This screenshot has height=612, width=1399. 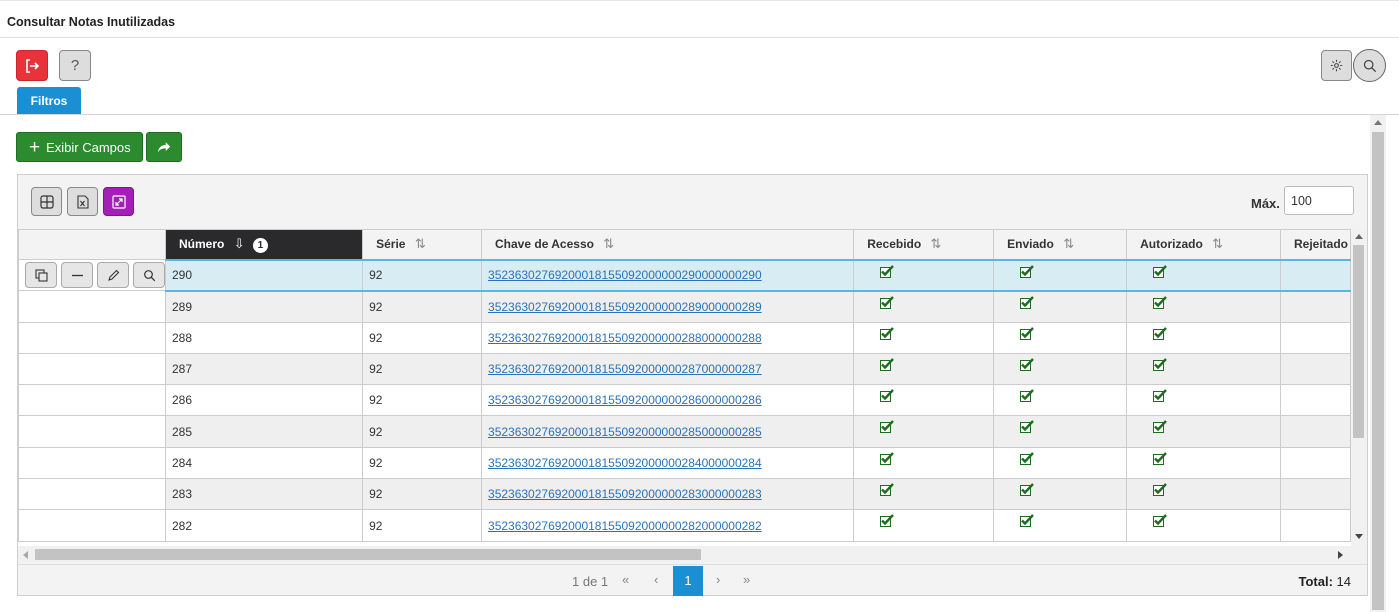 What do you see at coordinates (264, 275) in the screenshot?
I see `cell-numero: 290` at bounding box center [264, 275].